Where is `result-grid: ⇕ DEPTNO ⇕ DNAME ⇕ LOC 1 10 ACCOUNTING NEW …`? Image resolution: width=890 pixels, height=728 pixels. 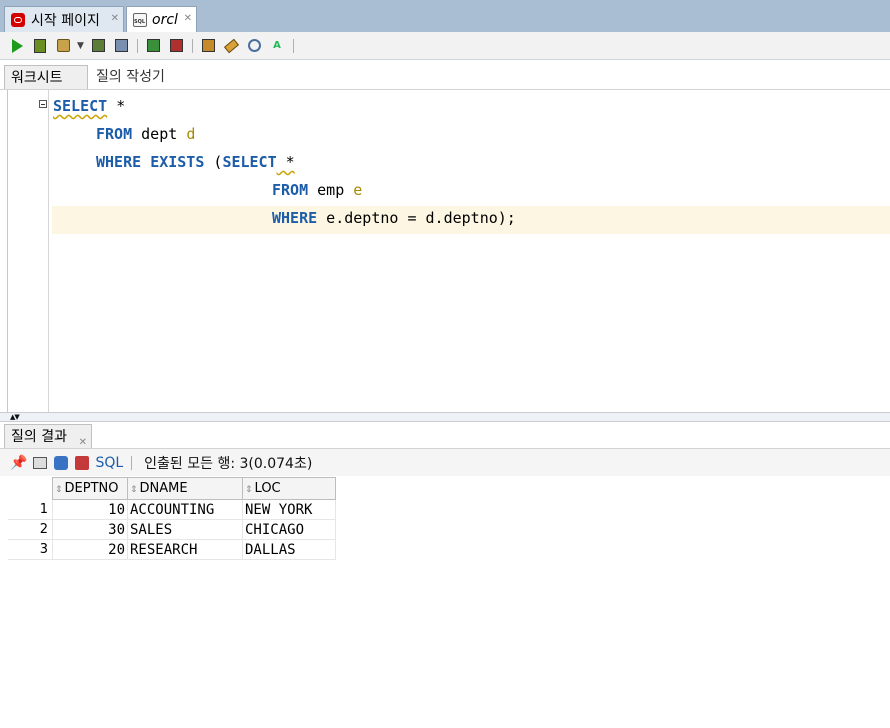
result-grid: ⇕ DEPTNO ⇕ DNAME ⇕ LOC 1 10 ACCOUNTING NEW … is located at coordinates (172, 518).